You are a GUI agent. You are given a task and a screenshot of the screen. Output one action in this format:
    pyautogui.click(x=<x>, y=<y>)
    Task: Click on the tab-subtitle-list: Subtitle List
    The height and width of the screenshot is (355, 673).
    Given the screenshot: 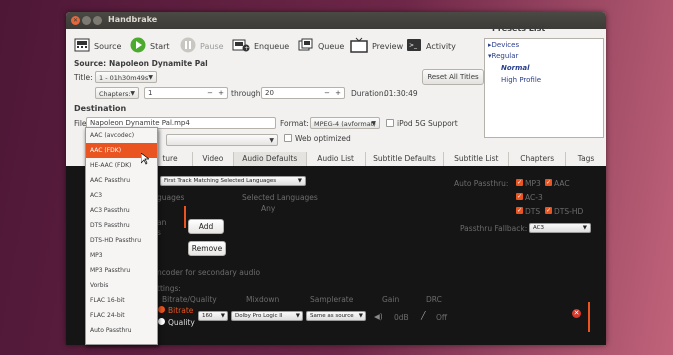 What is the action you would take?
    pyautogui.click(x=477, y=159)
    